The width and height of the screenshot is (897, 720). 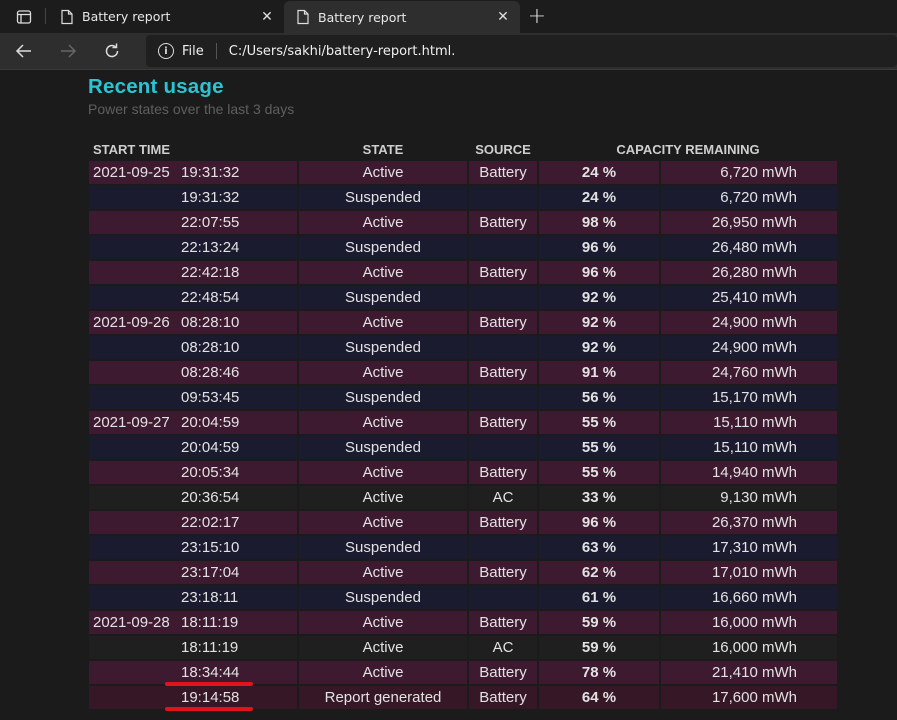 I want to click on start-time-cell: 20:04:59, so click(x=193, y=447).